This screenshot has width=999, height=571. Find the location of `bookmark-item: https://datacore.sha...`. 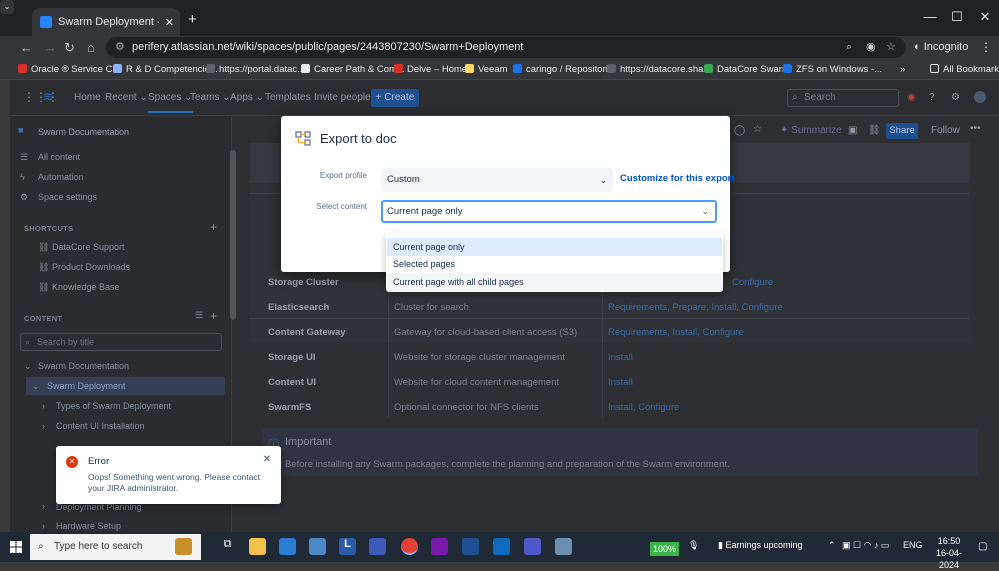

bookmark-item: https://datacore.sha... is located at coordinates (659, 69).